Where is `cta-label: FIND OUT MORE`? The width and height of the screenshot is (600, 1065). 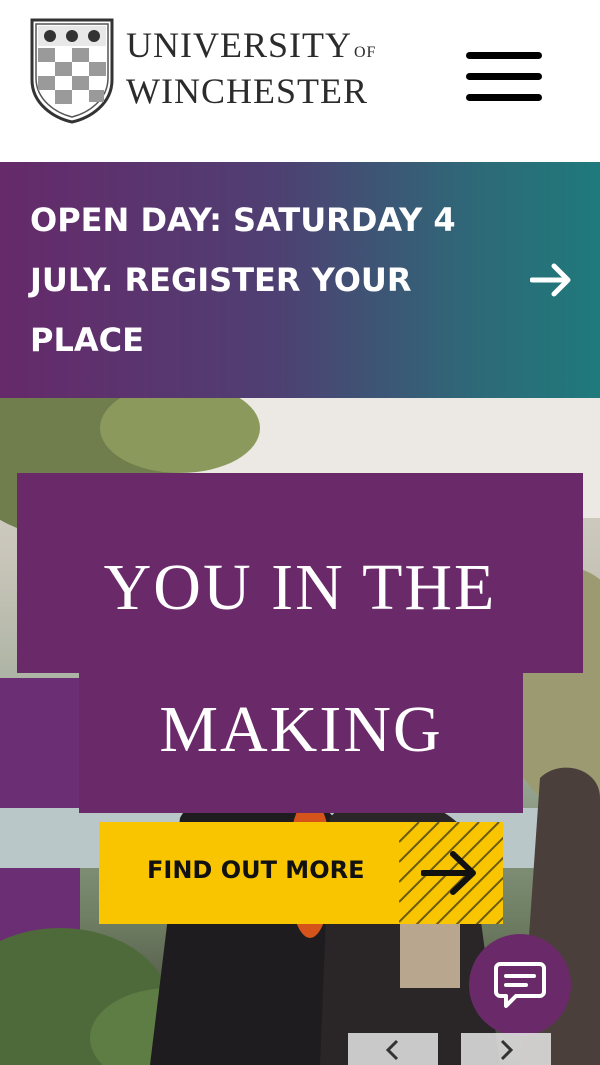
cta-label: FIND OUT MORE is located at coordinates (256, 870).